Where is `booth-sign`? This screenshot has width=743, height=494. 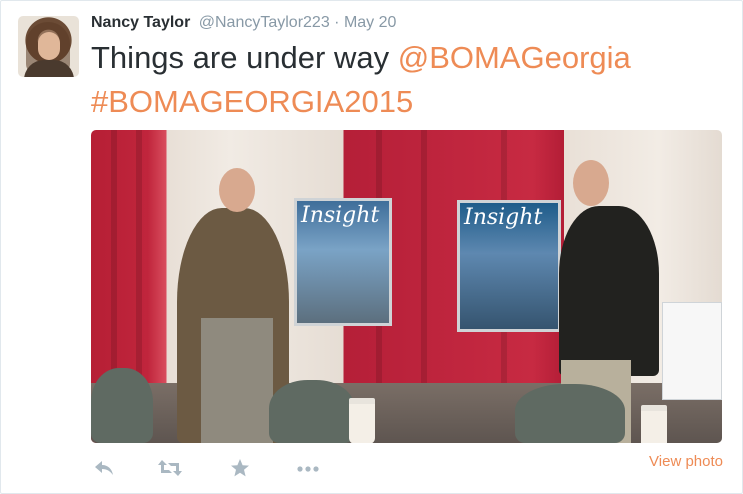 booth-sign is located at coordinates (692, 351).